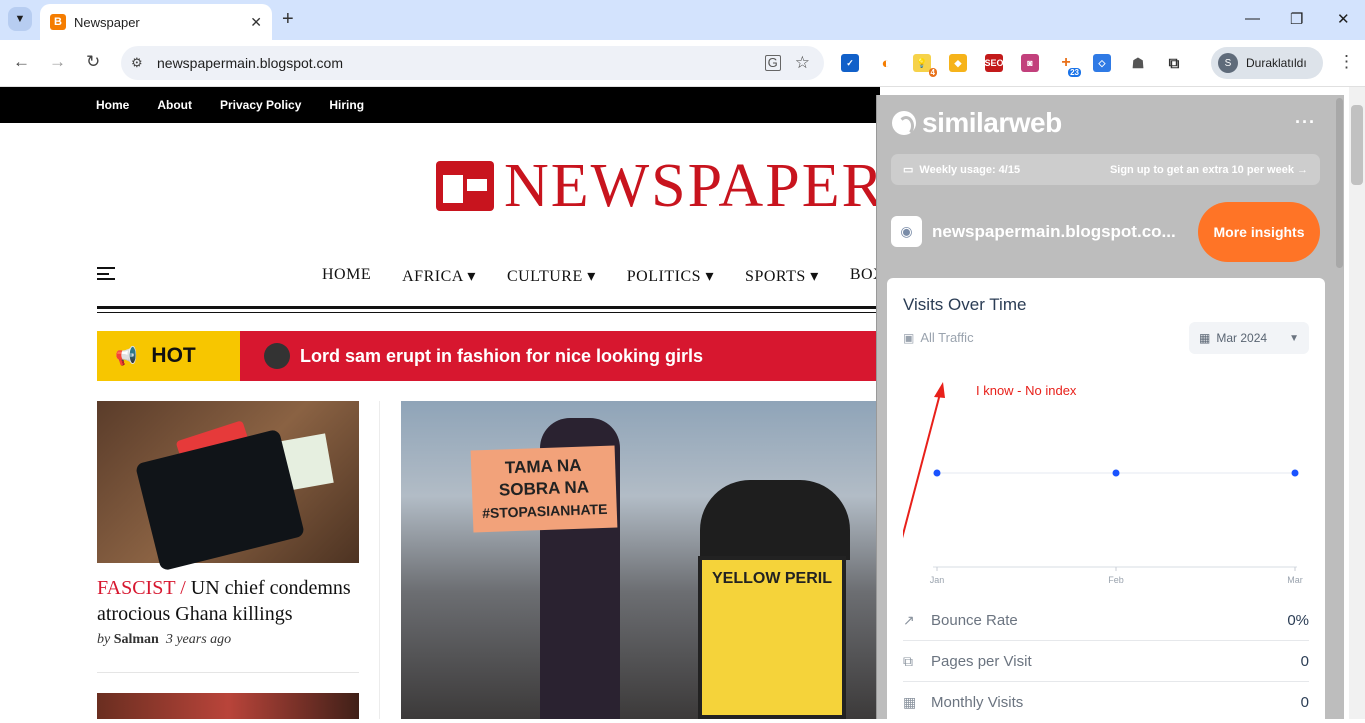  Describe the element at coordinates (112, 105) in the screenshot. I see `top-nav-home: Home` at that location.